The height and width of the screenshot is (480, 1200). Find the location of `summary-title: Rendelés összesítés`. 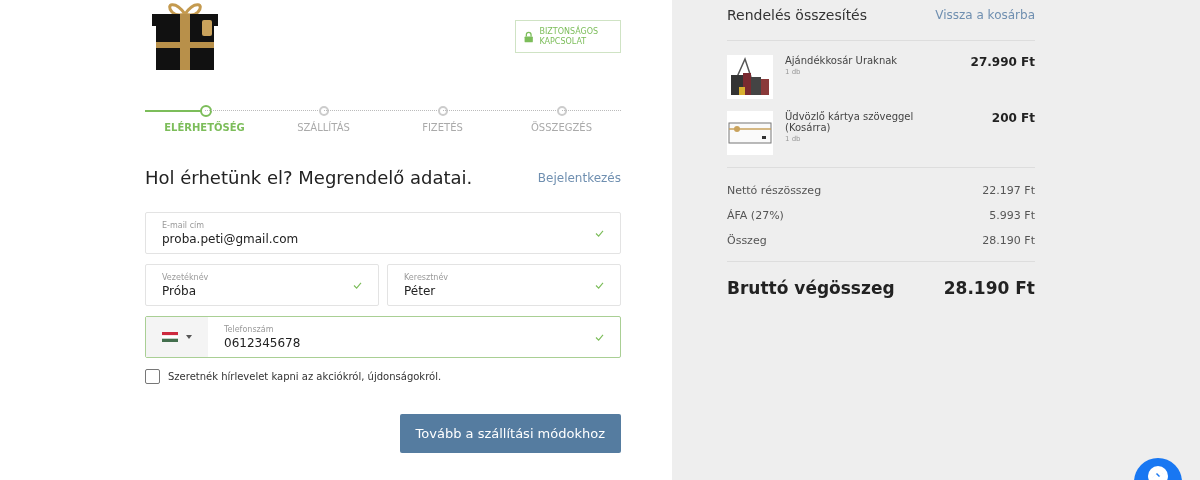

summary-title: Rendelés összesítés is located at coordinates (797, 15).